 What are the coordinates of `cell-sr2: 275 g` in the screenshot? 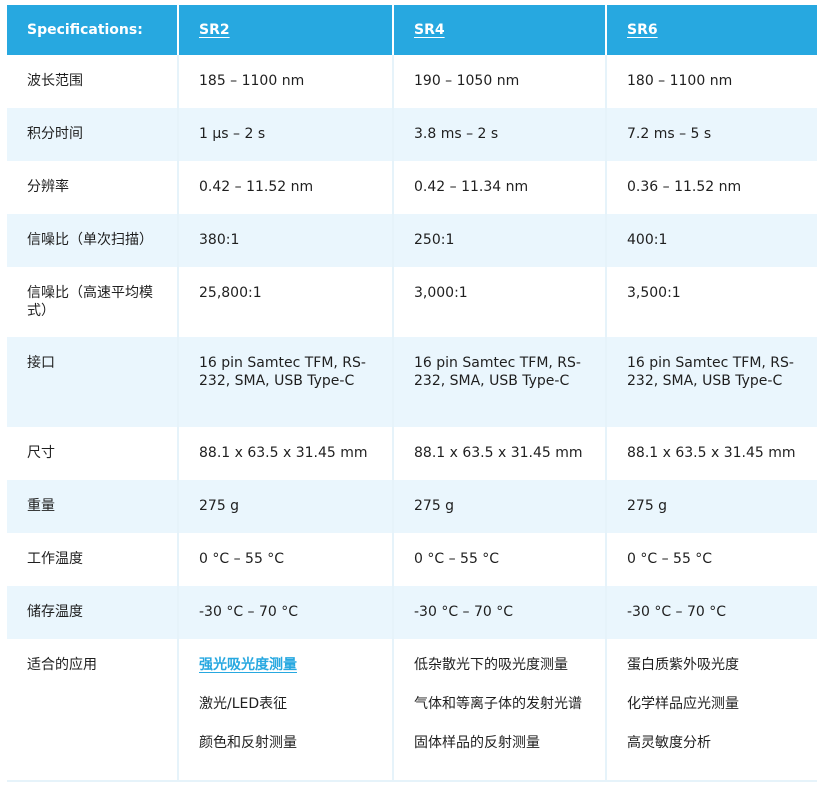 It's located at (284, 506).